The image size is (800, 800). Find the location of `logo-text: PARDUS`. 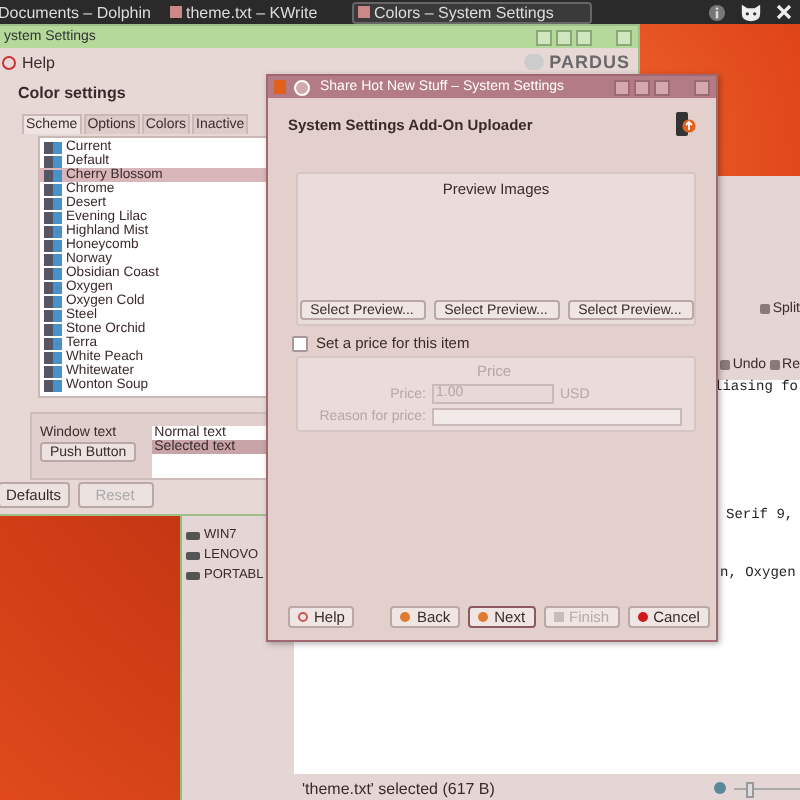

logo-text: PARDUS is located at coordinates (589, 62).